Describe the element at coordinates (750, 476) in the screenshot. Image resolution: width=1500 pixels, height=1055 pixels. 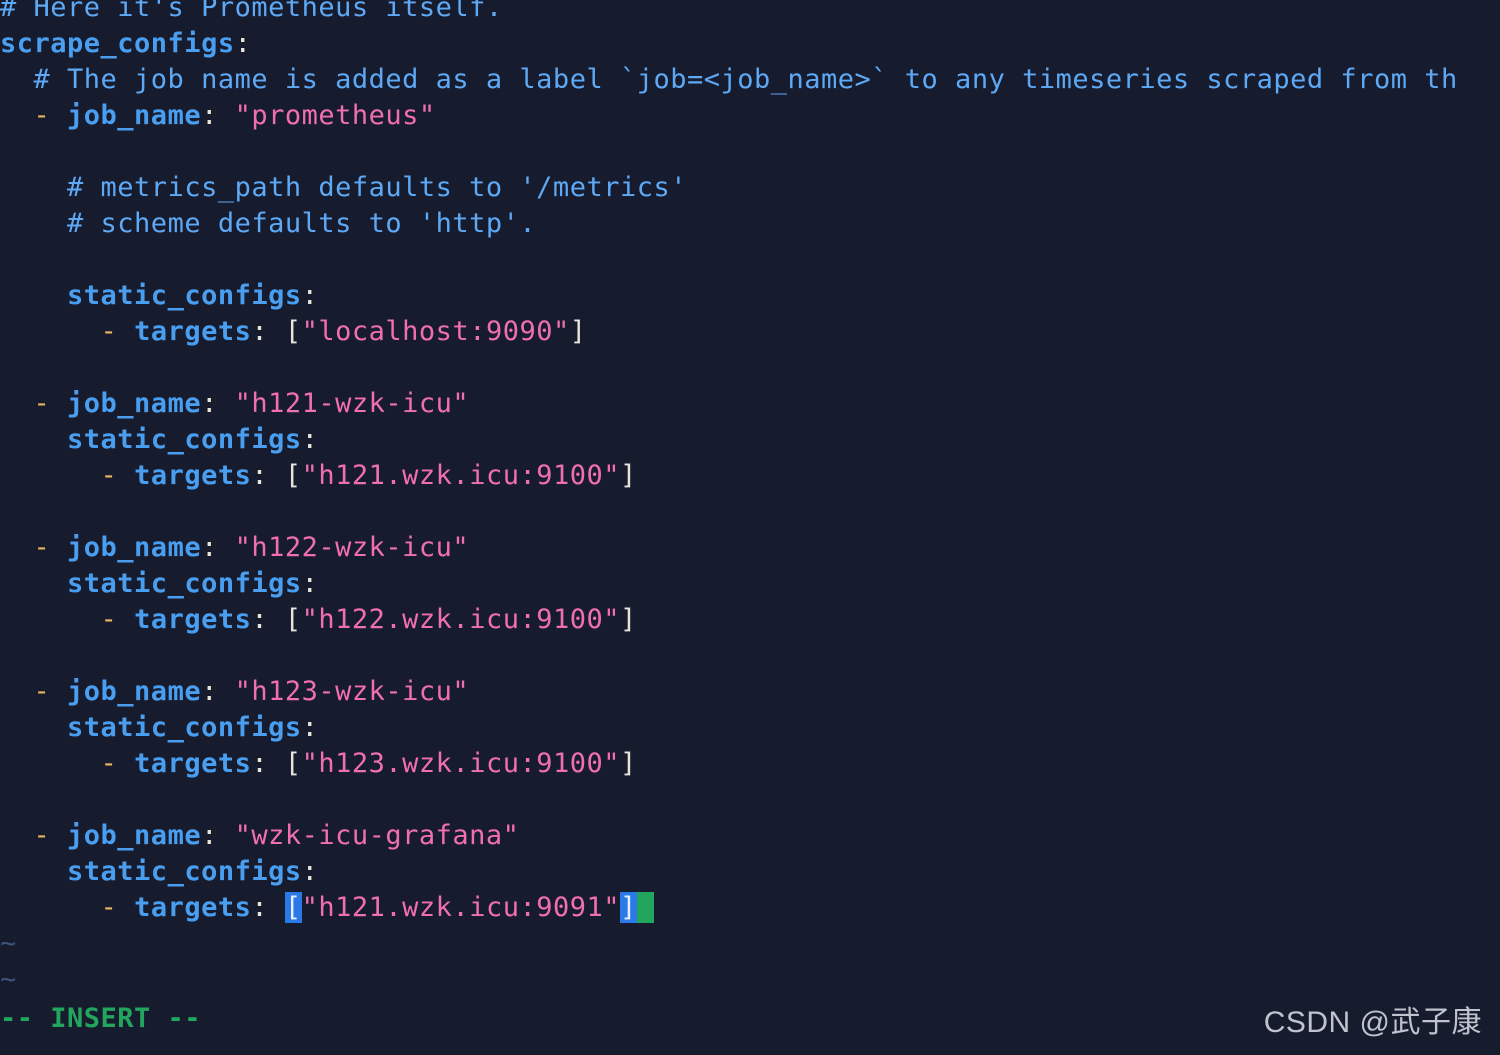
I see `line-targets-h121: - targets: ["h121.wzk.icu:9100"]` at that location.